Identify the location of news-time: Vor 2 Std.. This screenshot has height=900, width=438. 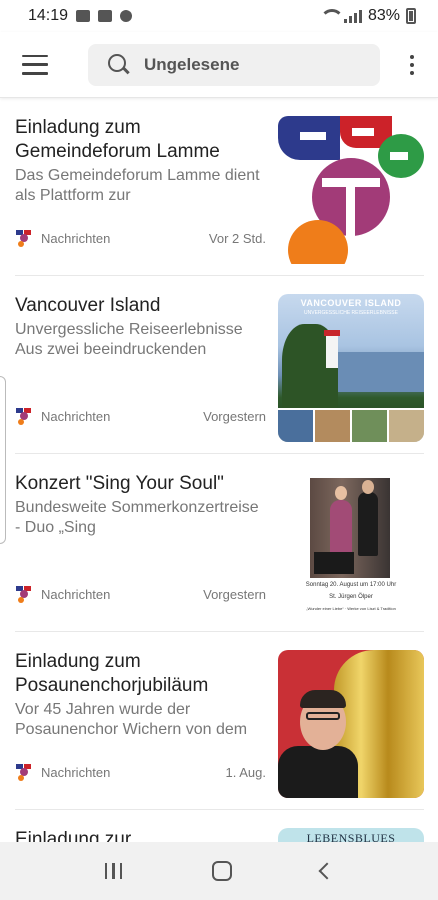
(237, 238).